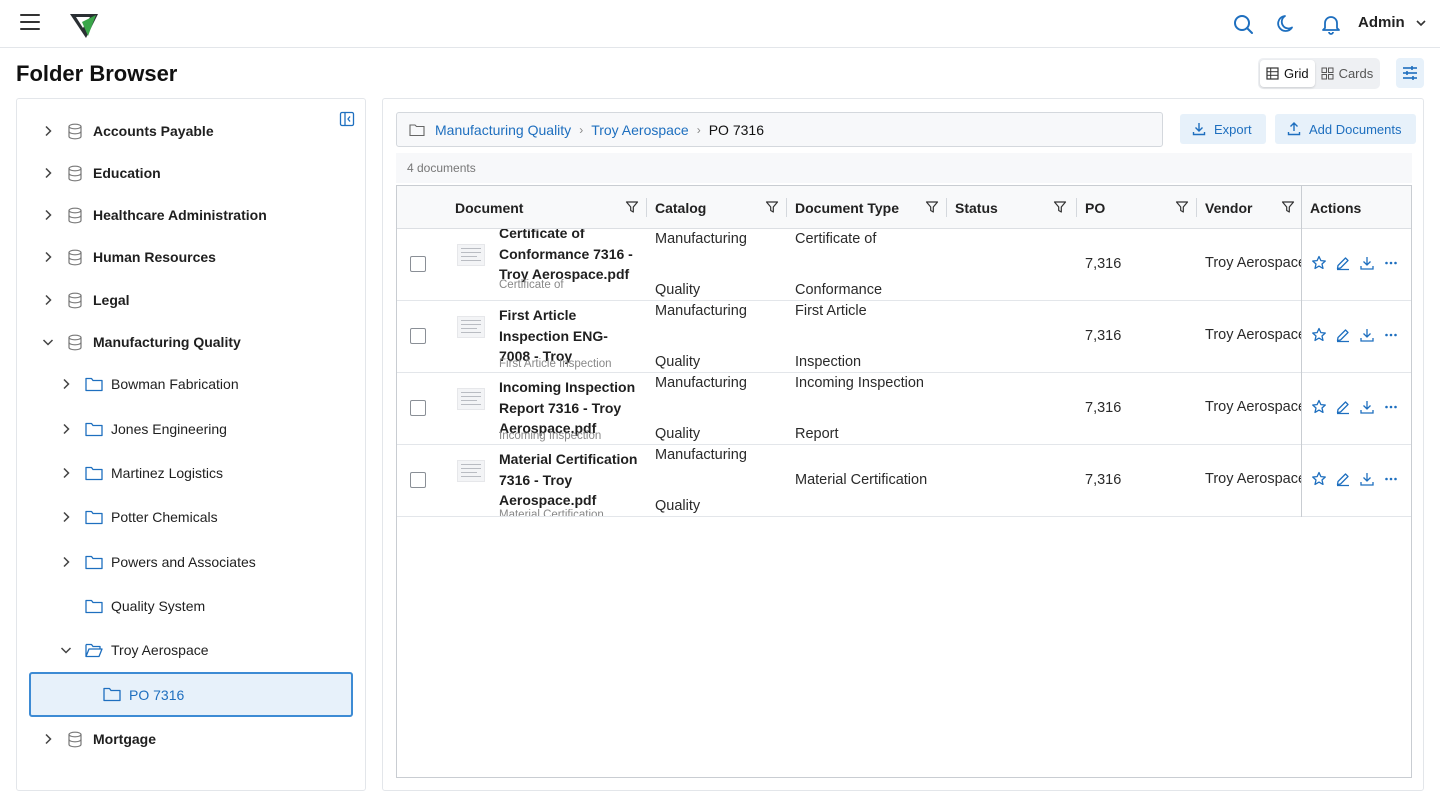 Image resolution: width=1440 pixels, height=800 pixels. I want to click on folder-icon, so click(94, 429).